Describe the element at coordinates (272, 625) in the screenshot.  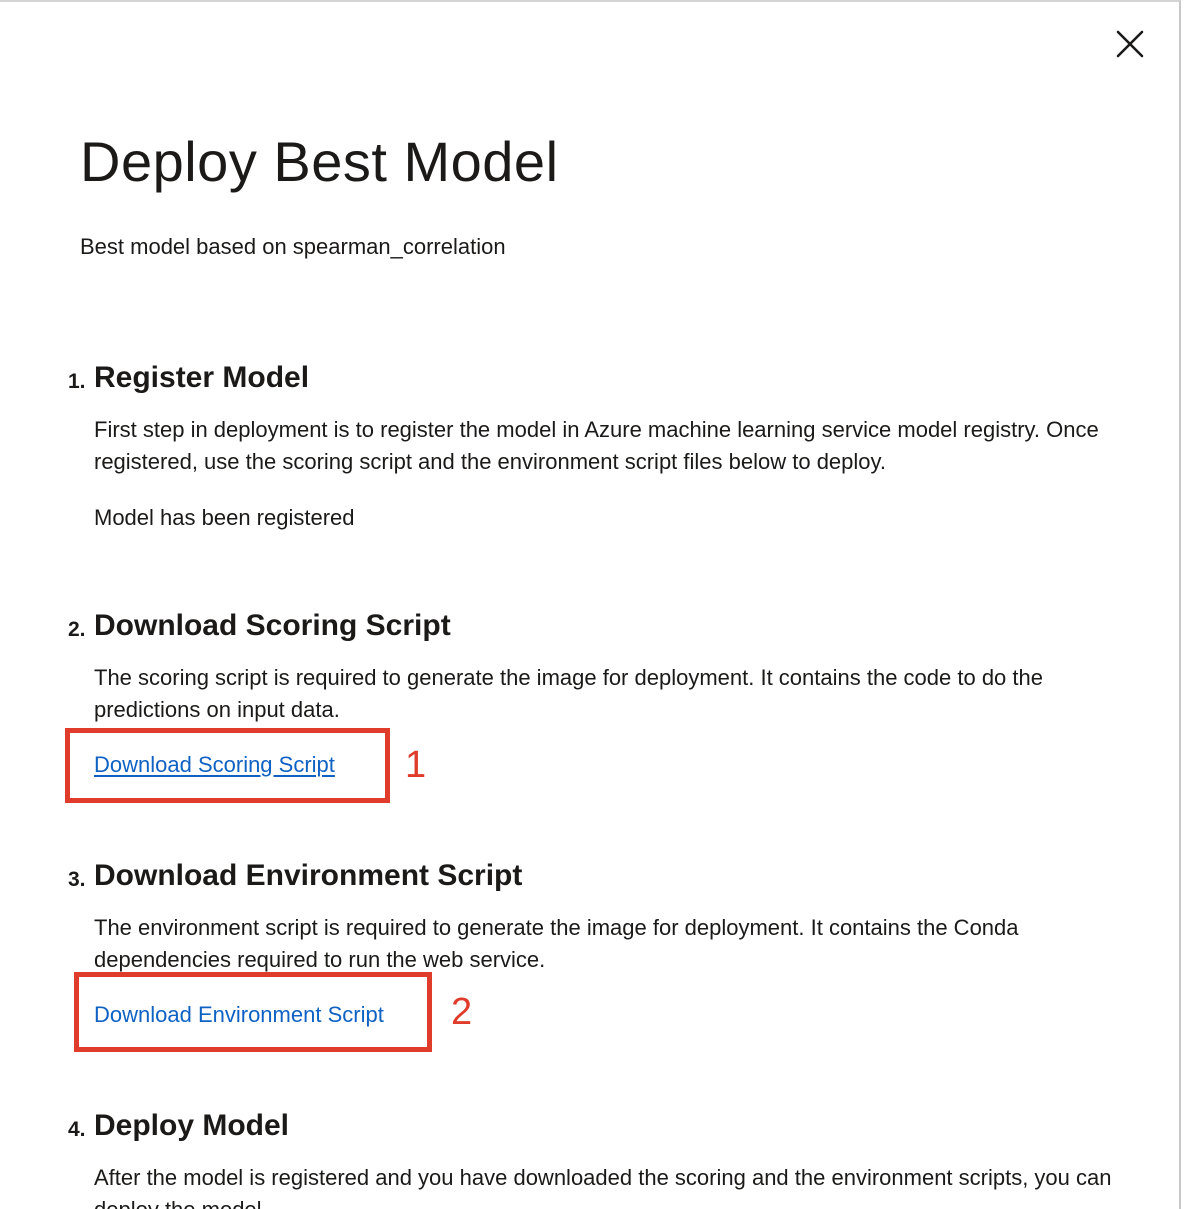
I see `step-title: Download Scoring Script` at that location.